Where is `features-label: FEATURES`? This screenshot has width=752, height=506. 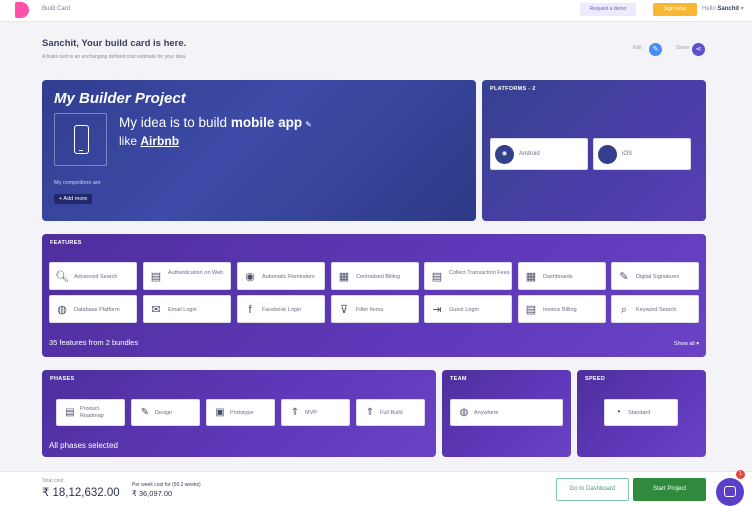
features-label: FEATURES is located at coordinates (66, 243).